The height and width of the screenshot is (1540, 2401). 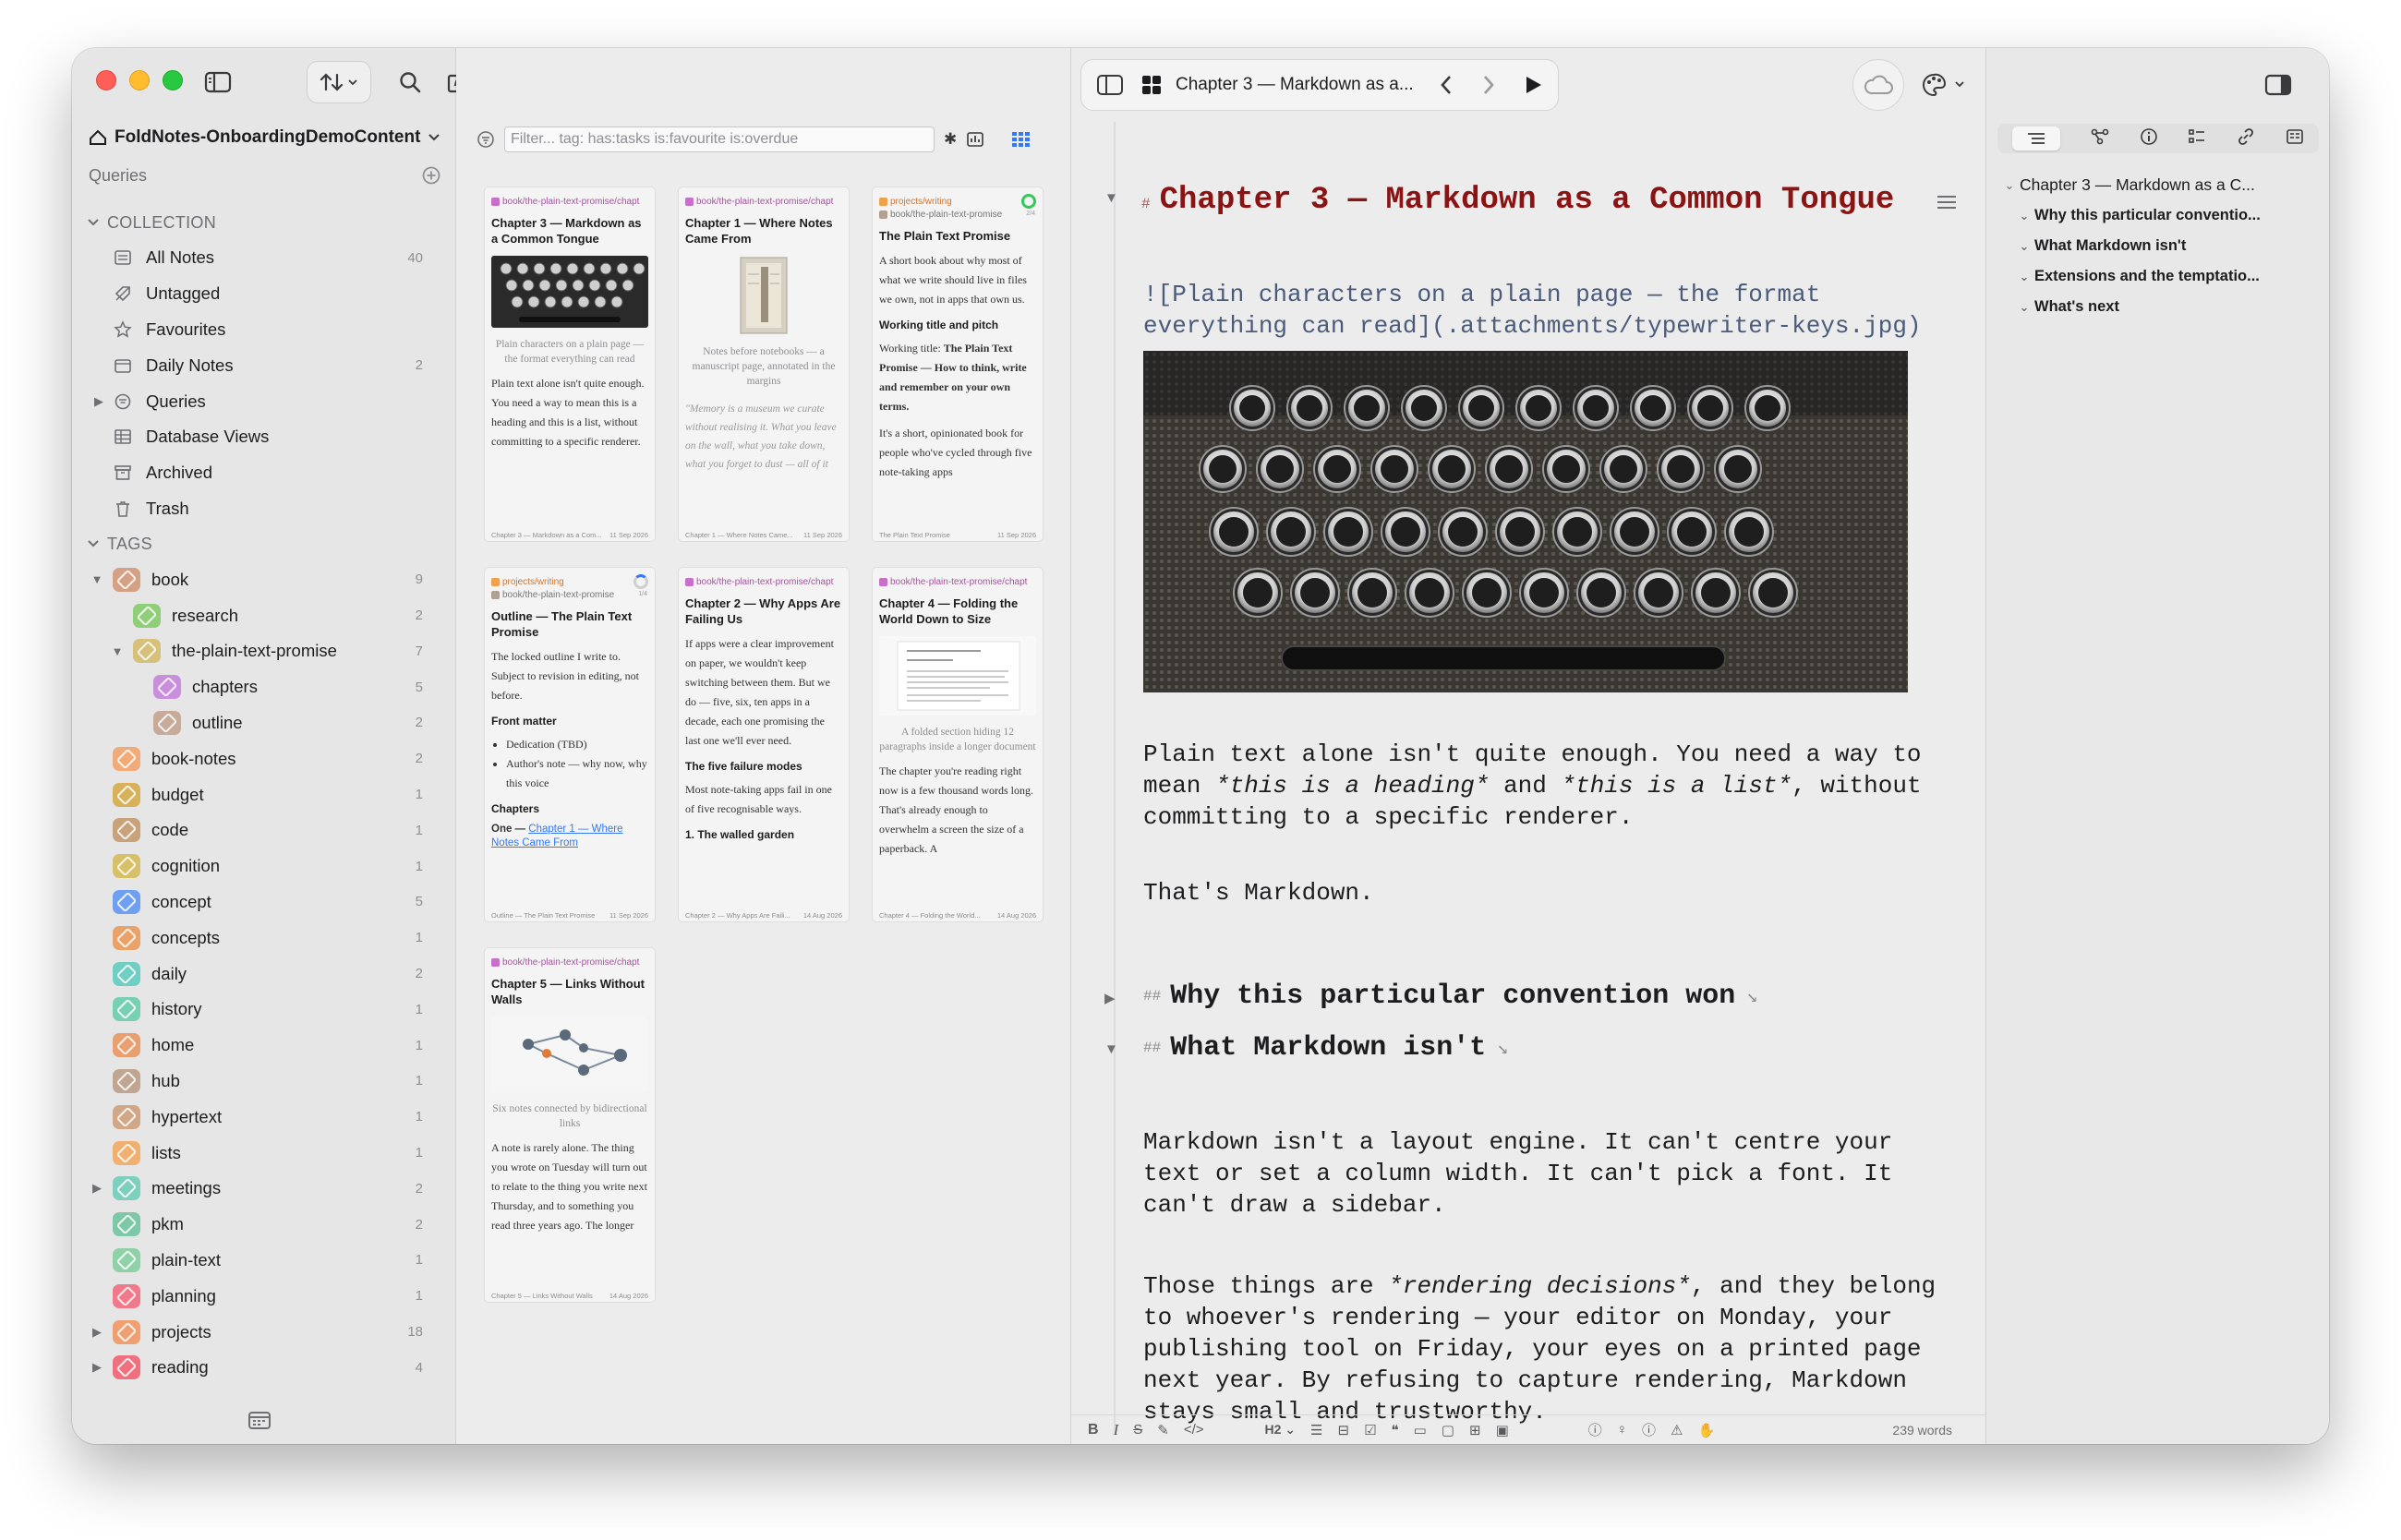 What do you see at coordinates (173, 80) in the screenshot?
I see `zoom-window-button` at bounding box center [173, 80].